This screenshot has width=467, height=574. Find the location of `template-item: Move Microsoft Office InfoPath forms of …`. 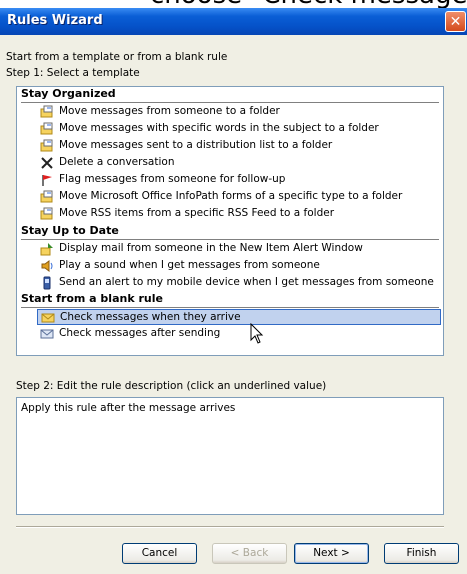

template-item: Move Microsoft Office InfoPath forms of … is located at coordinates (239, 197).